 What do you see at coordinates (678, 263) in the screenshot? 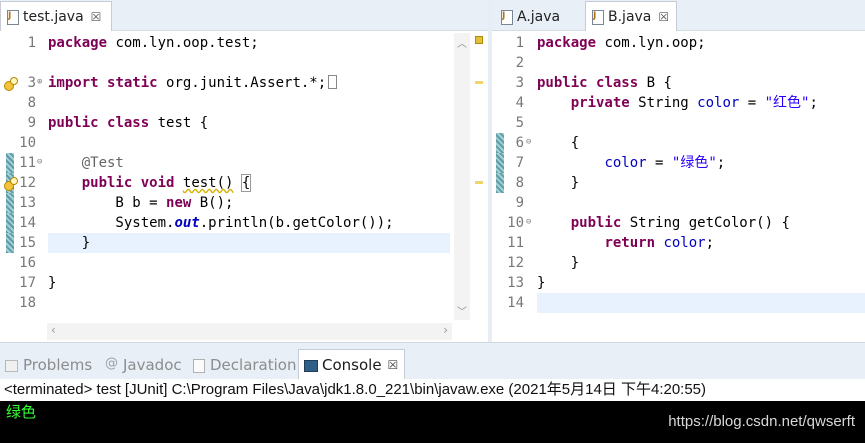
I see `code-line: 12 }` at bounding box center [678, 263].